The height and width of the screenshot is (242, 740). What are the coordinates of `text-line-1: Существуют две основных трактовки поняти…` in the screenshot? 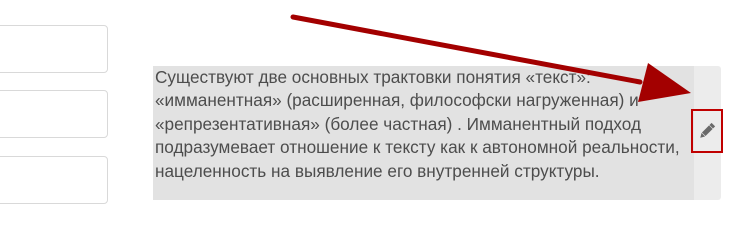 It's located at (373, 77).